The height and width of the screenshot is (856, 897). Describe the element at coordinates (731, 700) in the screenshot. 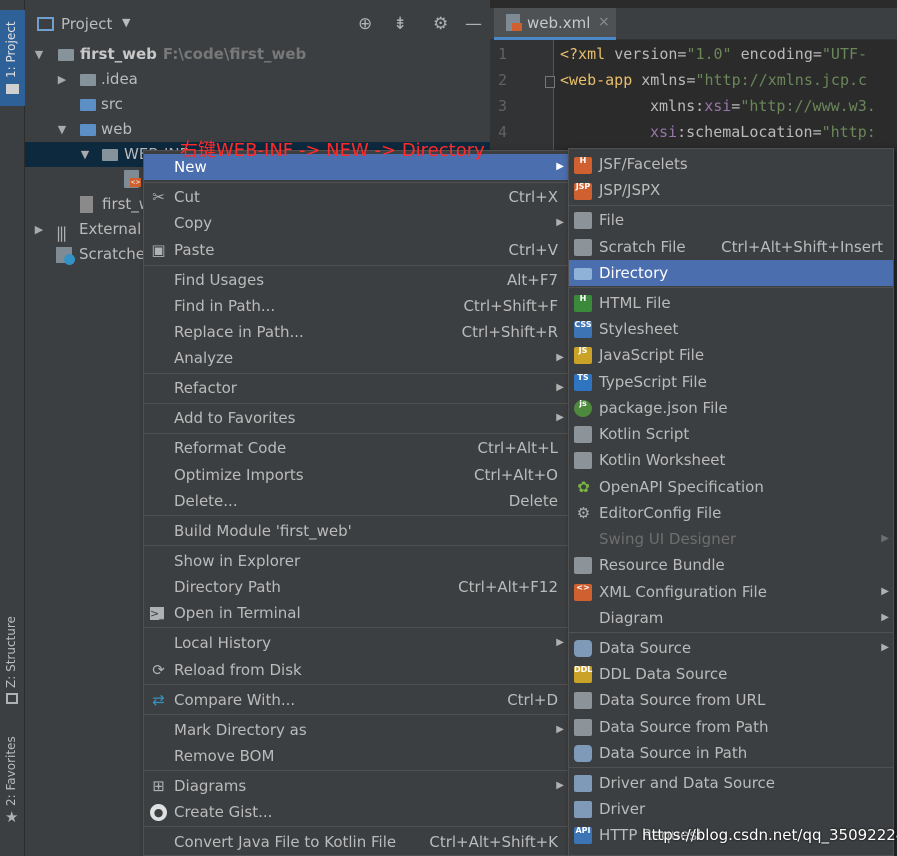

I see `submenu-item-data-source-from-url: Data Source from URL` at that location.